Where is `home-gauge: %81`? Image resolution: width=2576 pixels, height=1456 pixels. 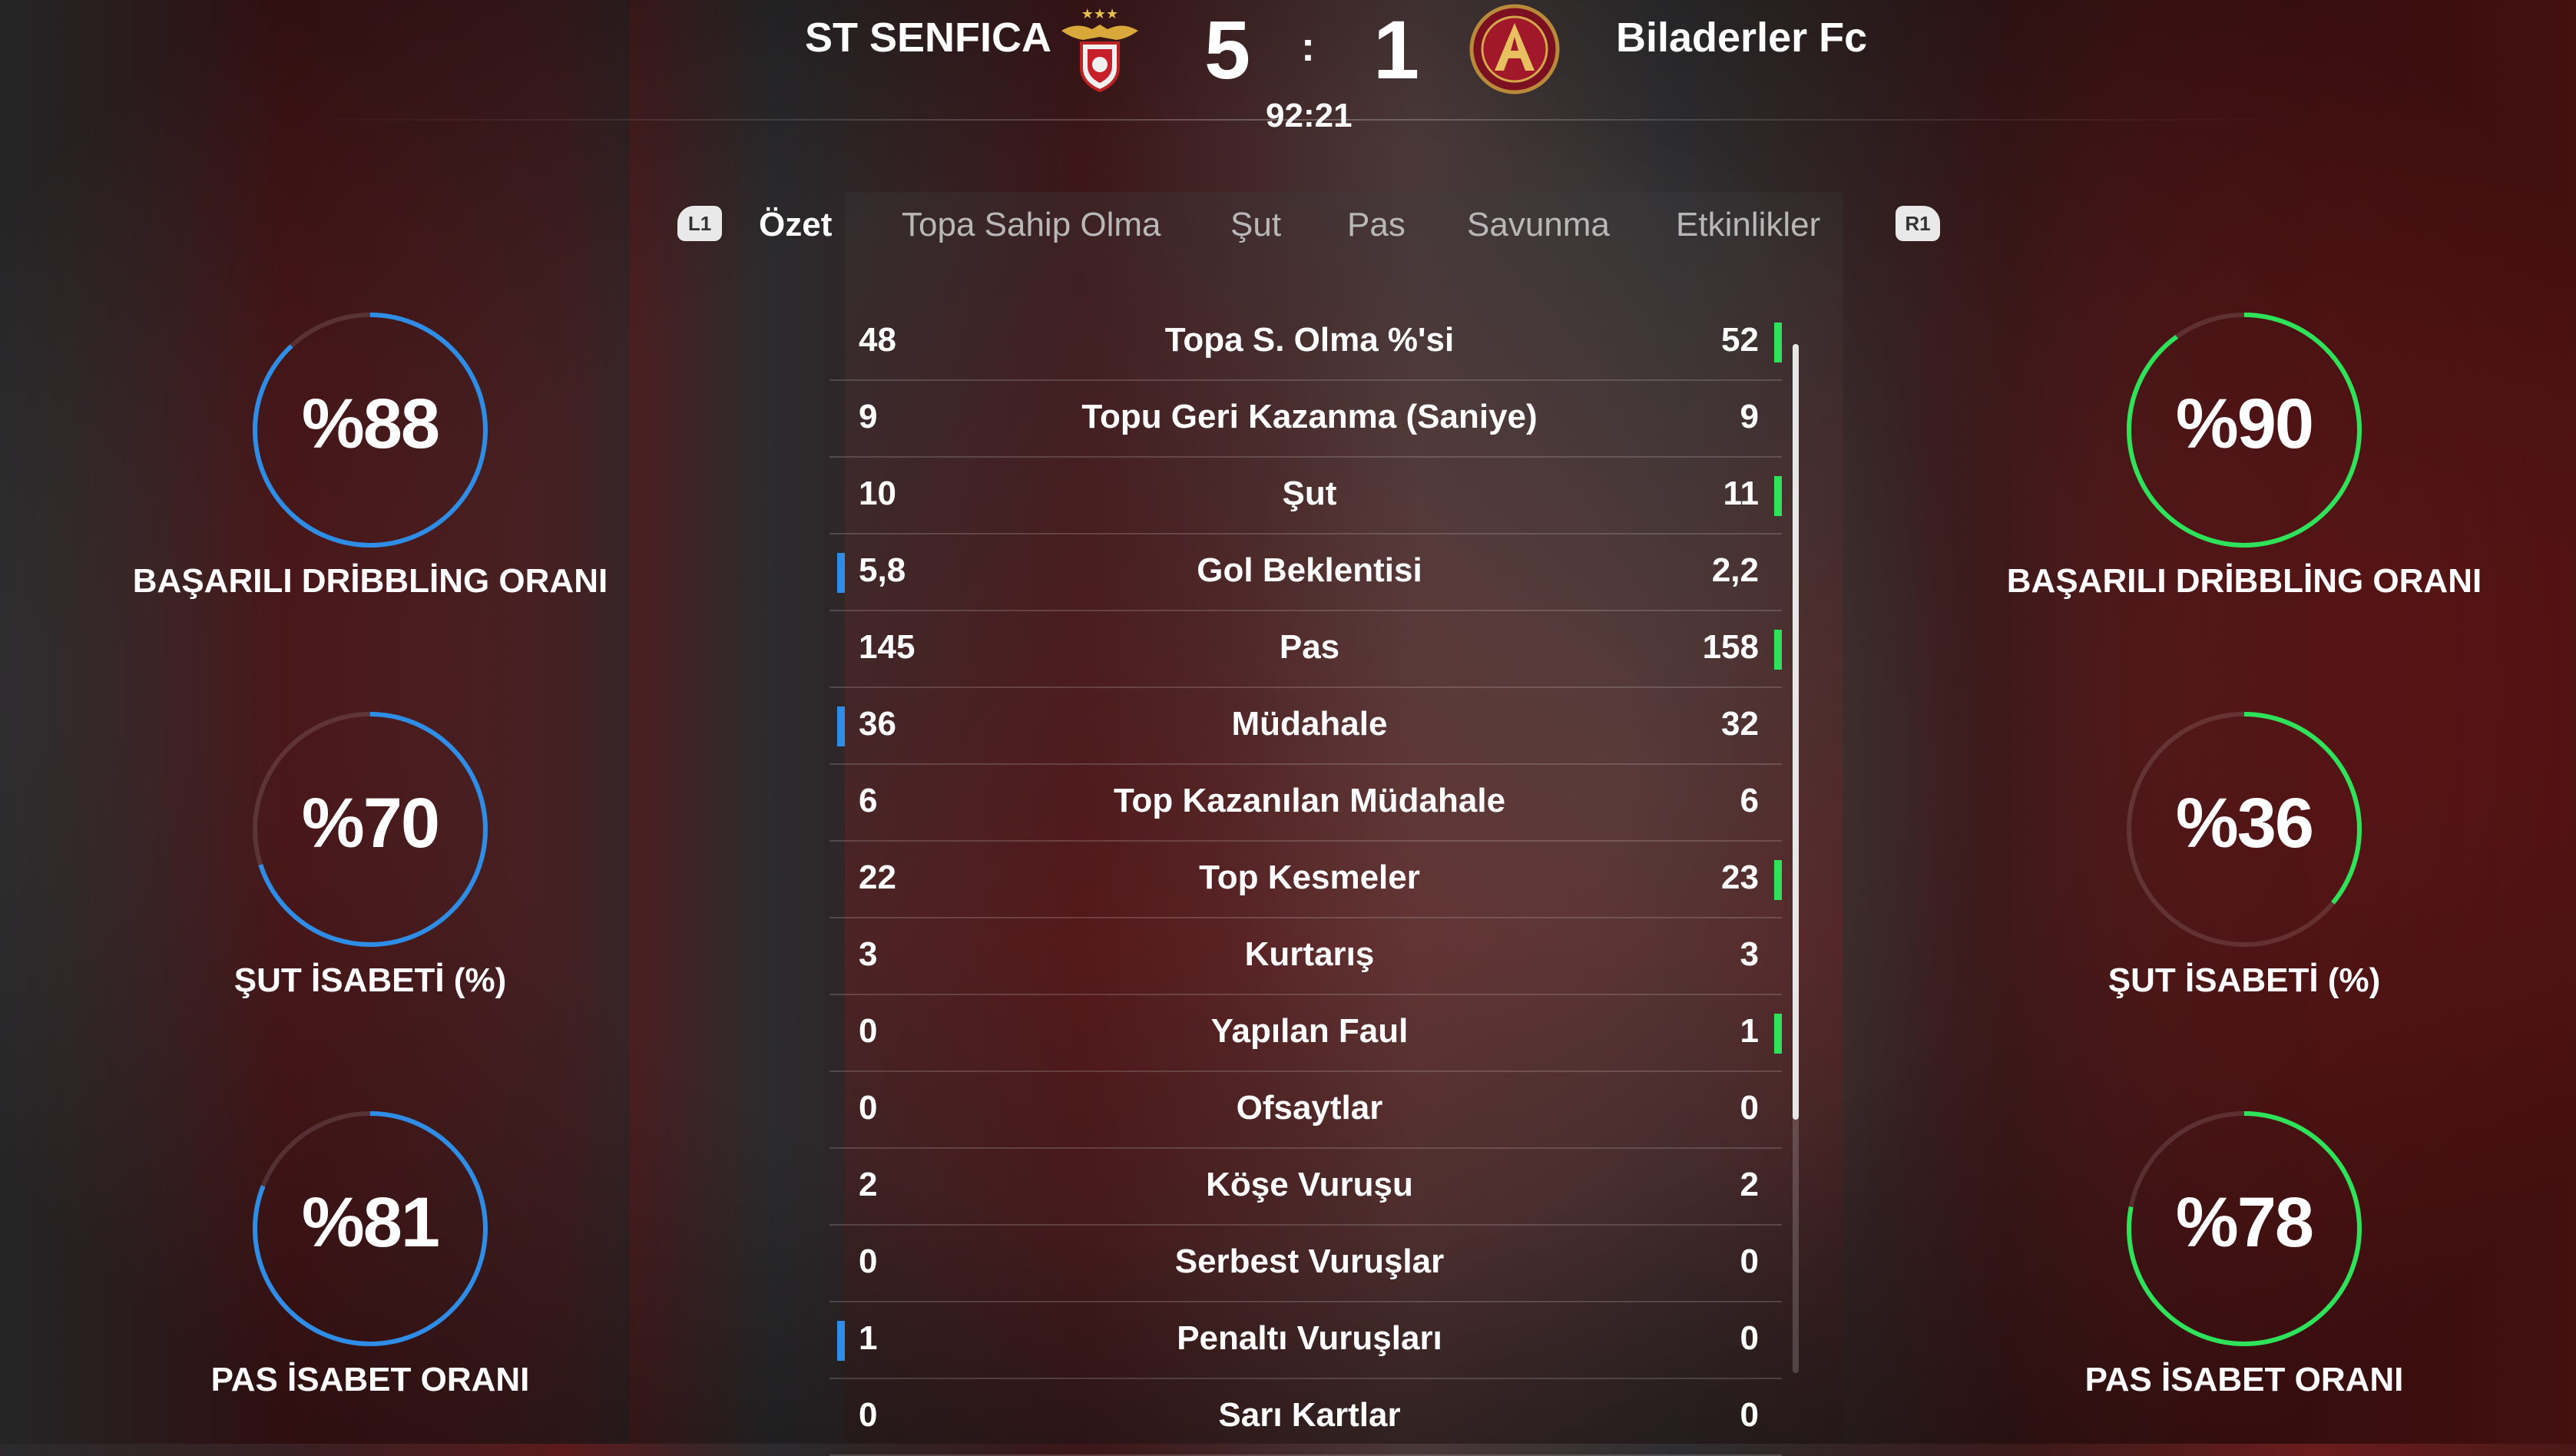
home-gauge: %81 is located at coordinates (370, 1229).